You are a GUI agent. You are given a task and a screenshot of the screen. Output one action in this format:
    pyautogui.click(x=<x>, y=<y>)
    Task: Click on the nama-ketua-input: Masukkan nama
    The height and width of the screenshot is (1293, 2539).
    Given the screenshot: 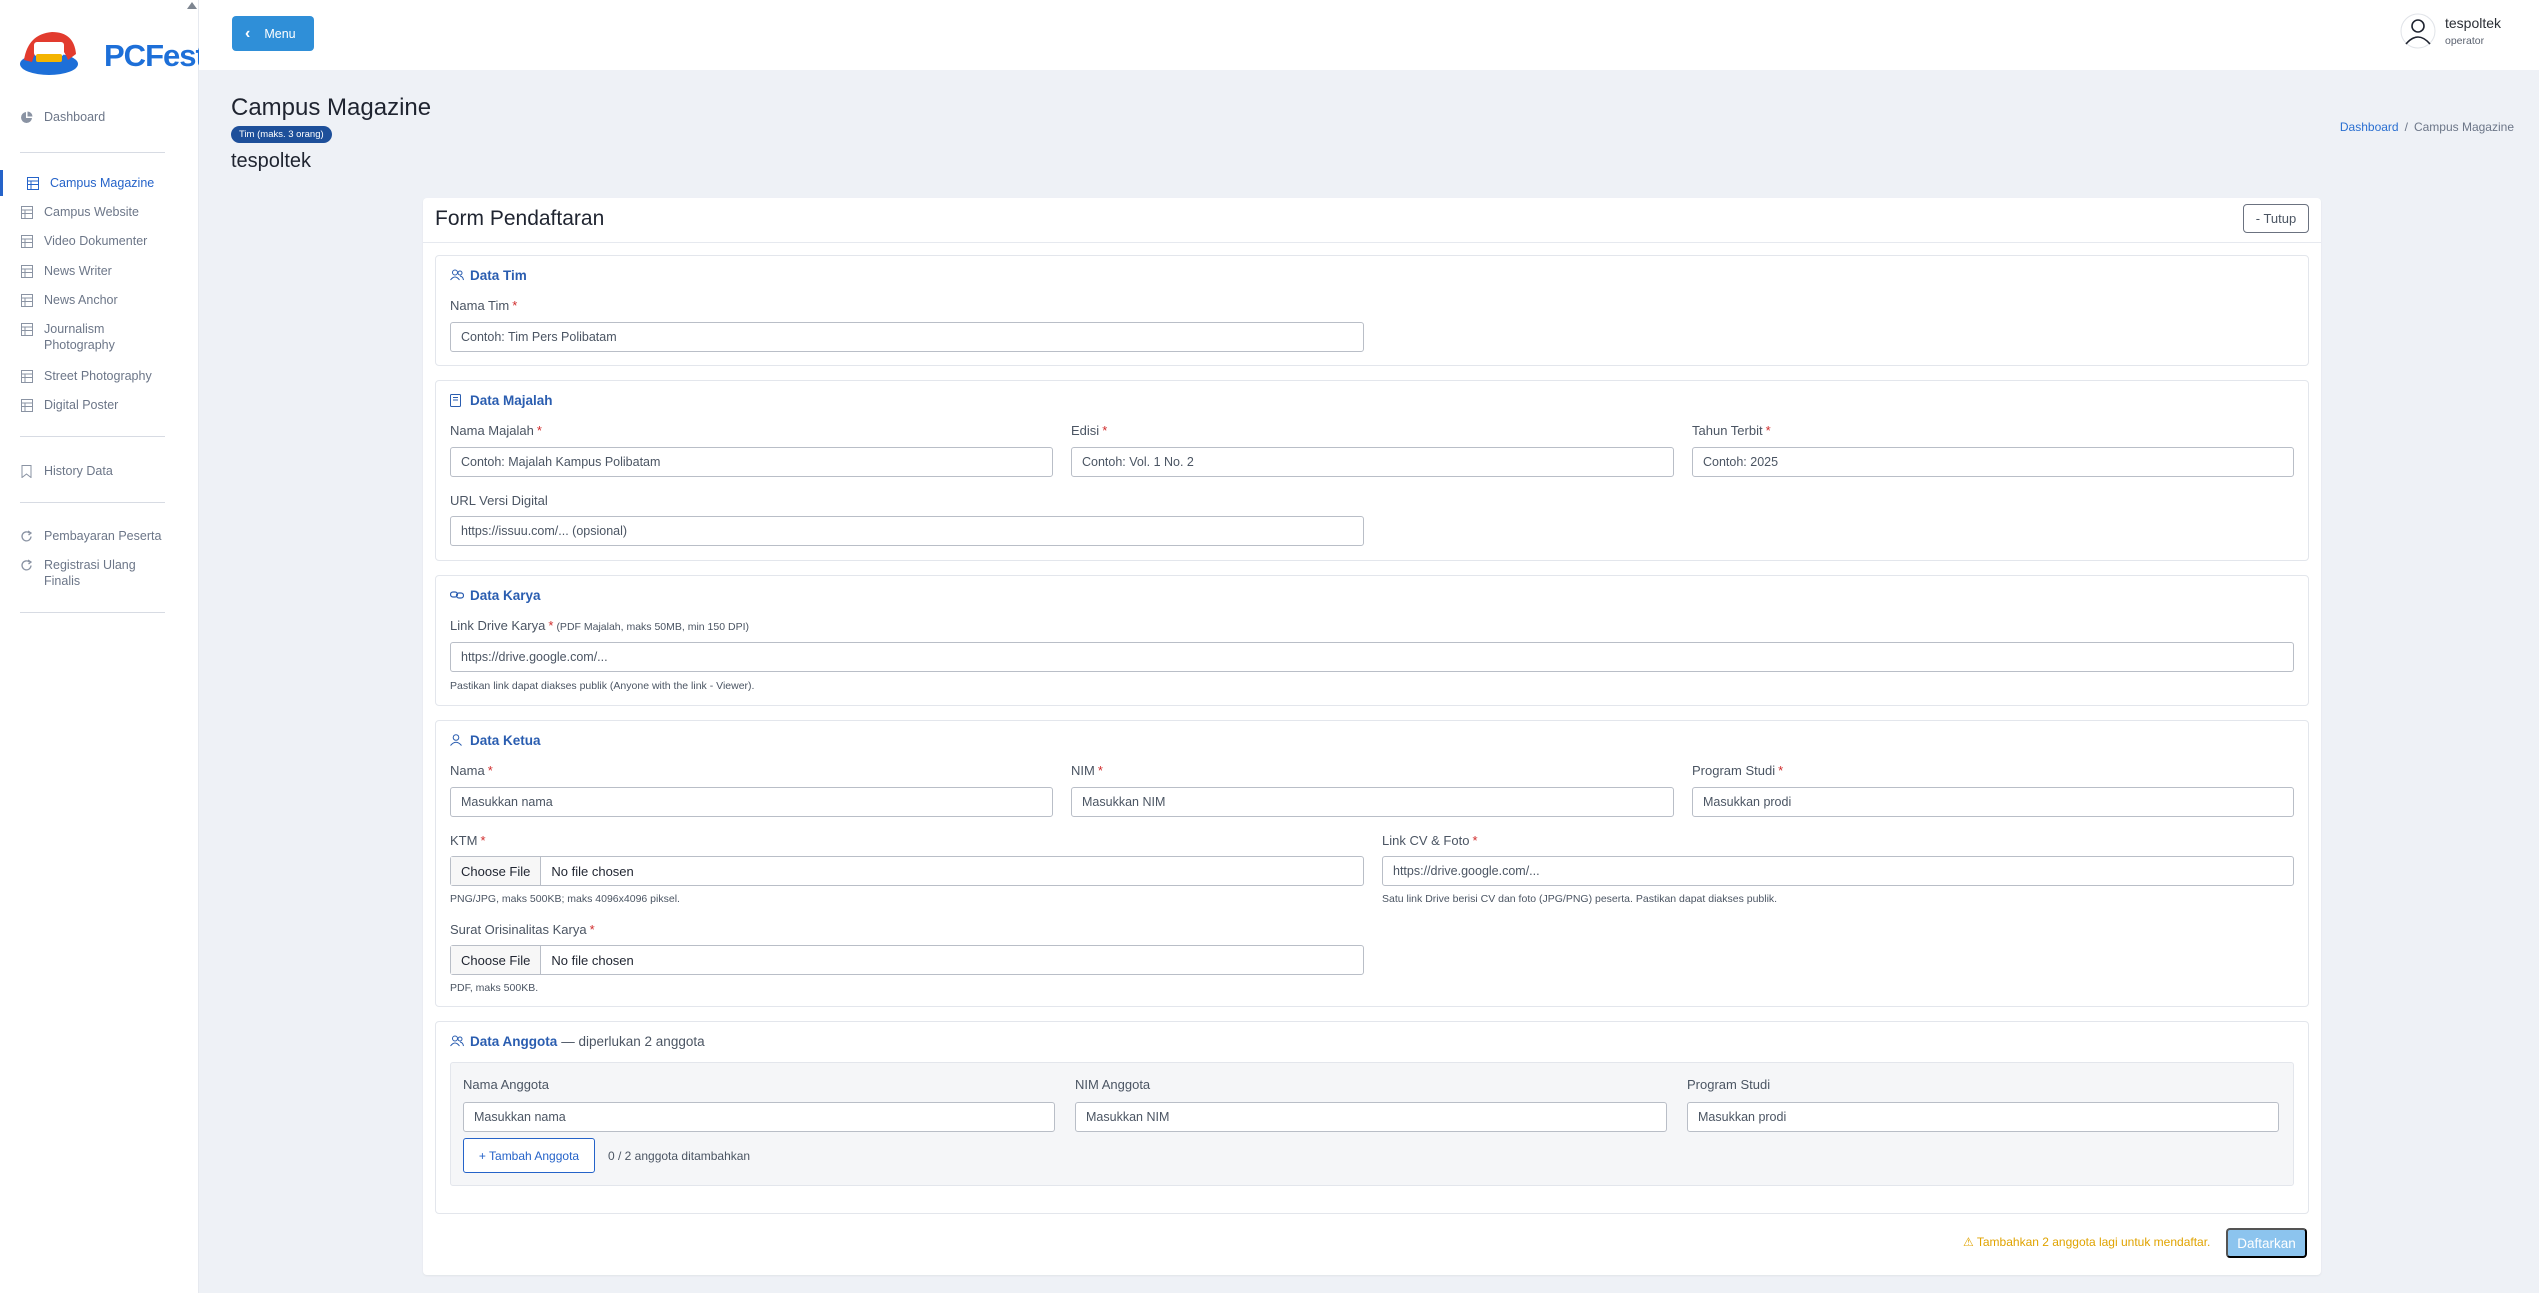 What is the action you would take?
    pyautogui.click(x=751, y=802)
    